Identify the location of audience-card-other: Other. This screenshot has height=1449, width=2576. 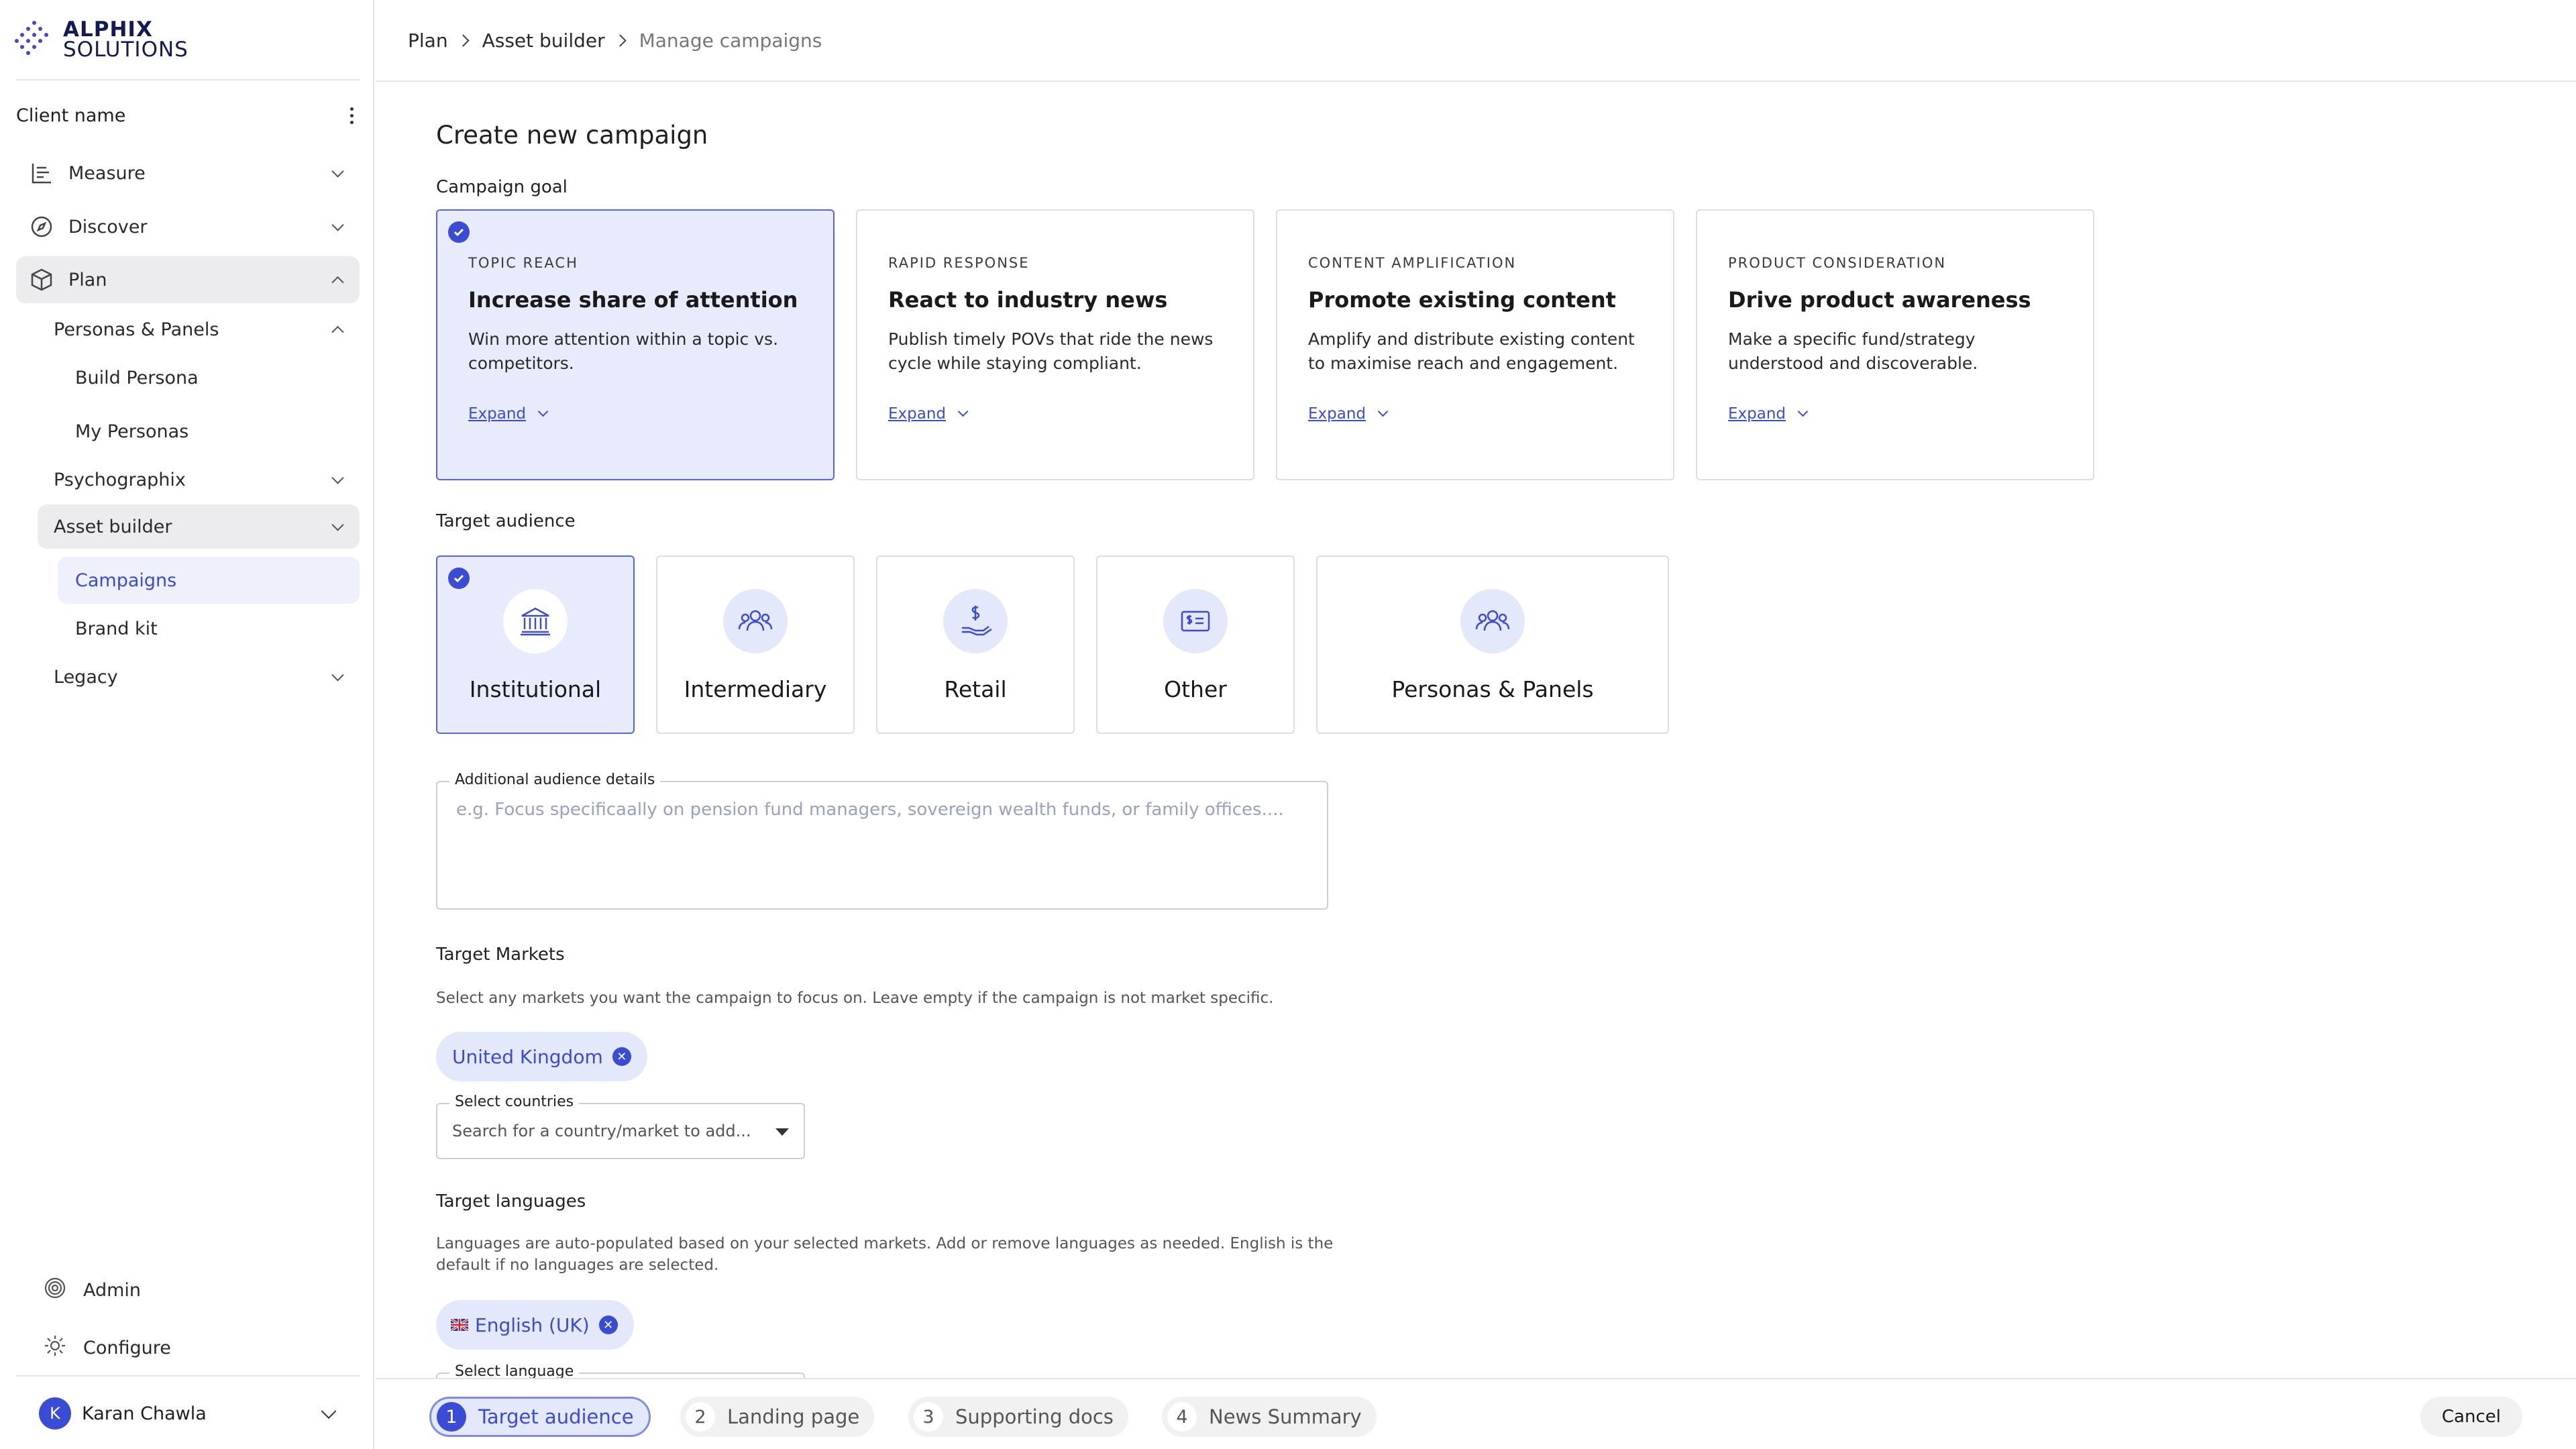
(1195, 644).